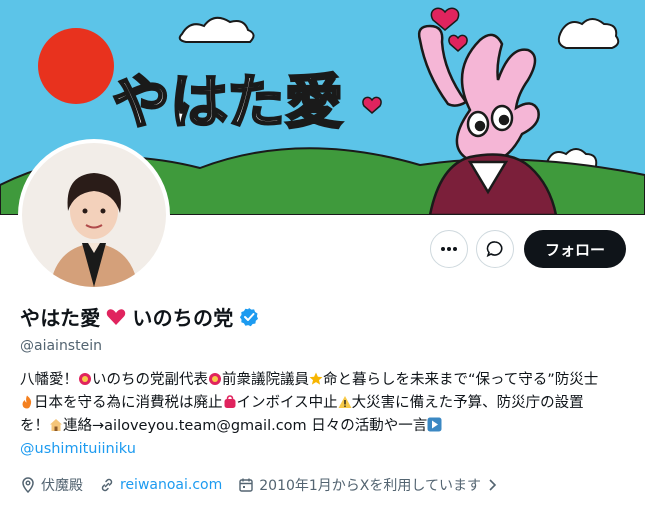 This screenshot has height=507, width=645. I want to click on location-item: 伏魔殿, so click(51, 485).